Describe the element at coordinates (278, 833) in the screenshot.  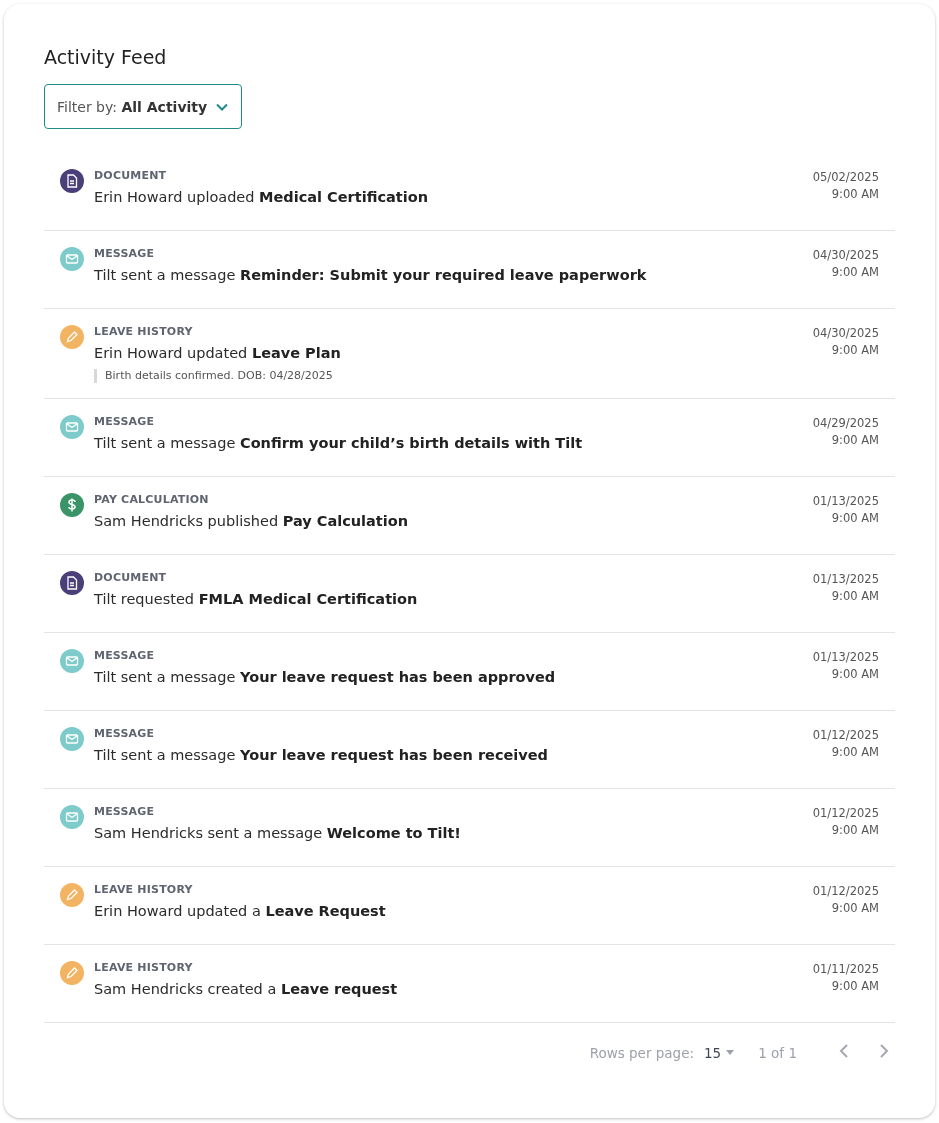
I see `activity-description: Sam Hendricks sent a message Welcome to Tilt!` at that location.